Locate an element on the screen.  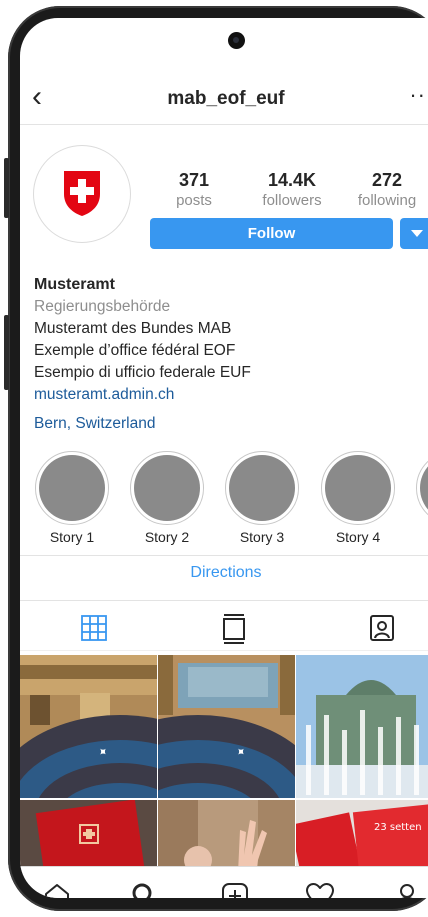
add-post-icon is located at coordinates (235, 889).